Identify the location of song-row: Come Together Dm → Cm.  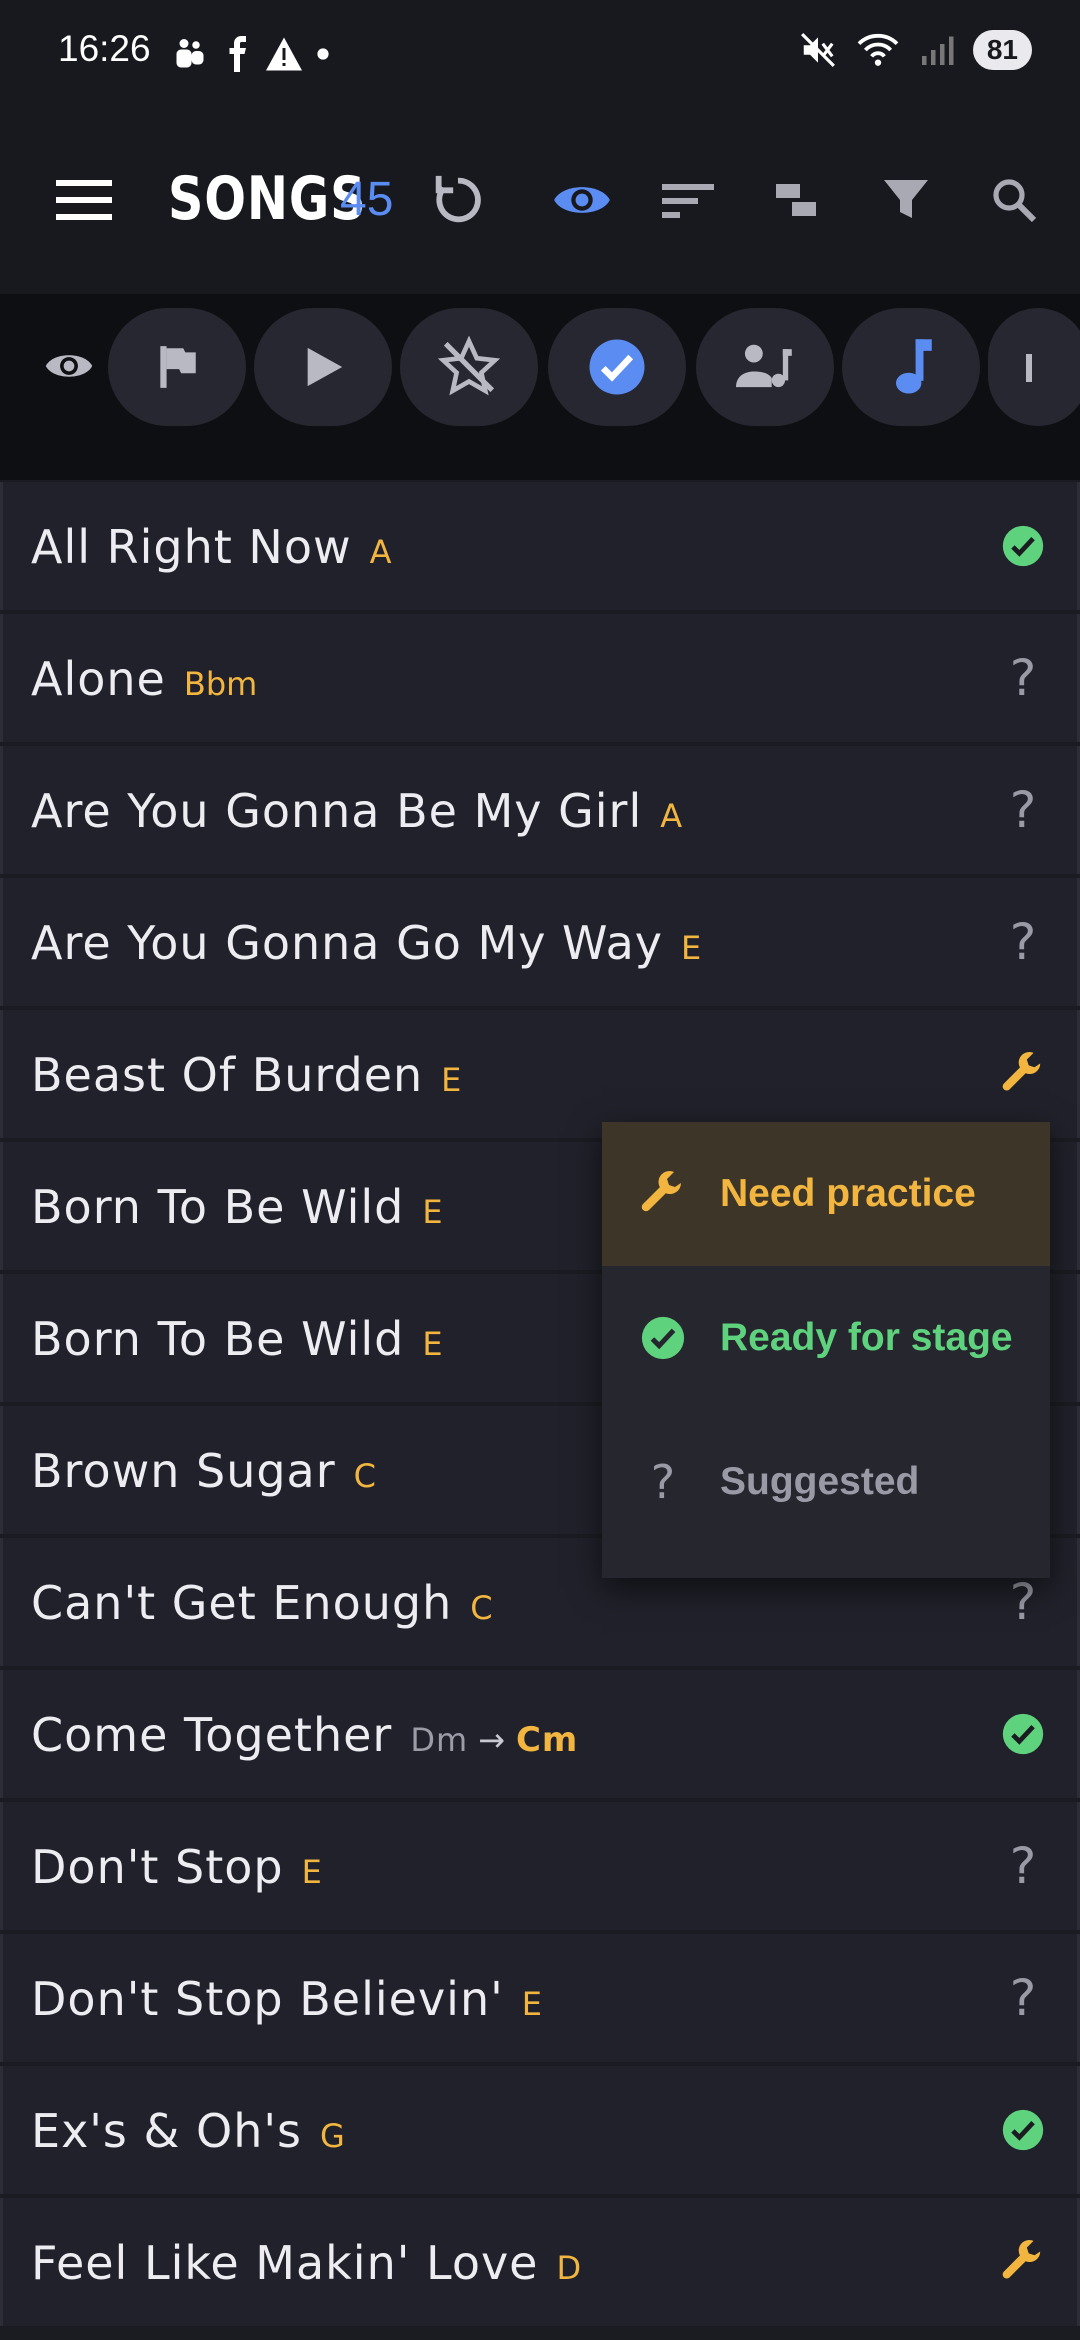
(540, 1734).